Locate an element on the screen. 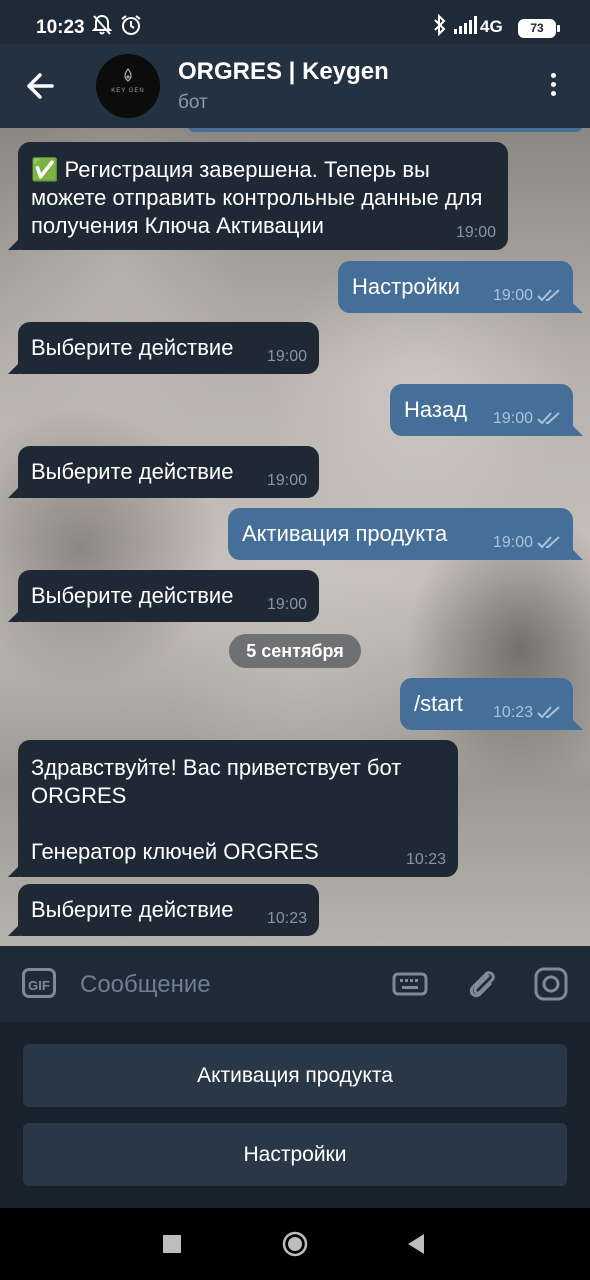 Image resolution: width=590 pixels, height=1280 pixels. battery-indicator: 73 is located at coordinates (539, 28).